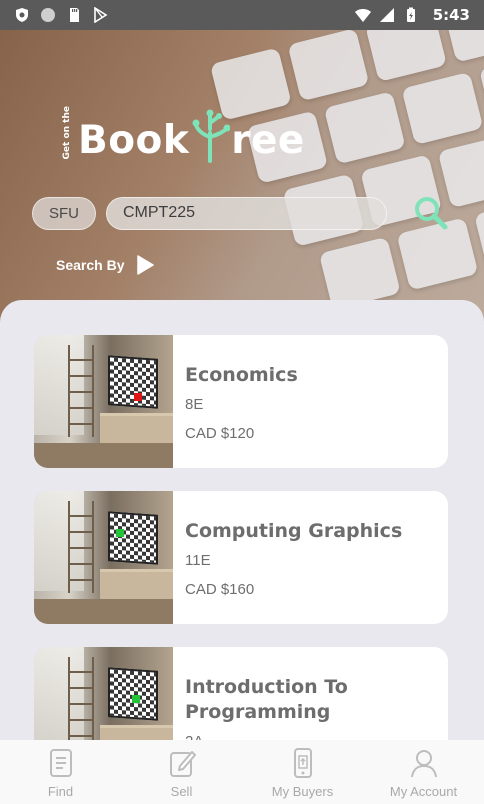 This screenshot has height=804, width=484. I want to click on book-card: Introduction To Programming 2A, so click(241, 693).